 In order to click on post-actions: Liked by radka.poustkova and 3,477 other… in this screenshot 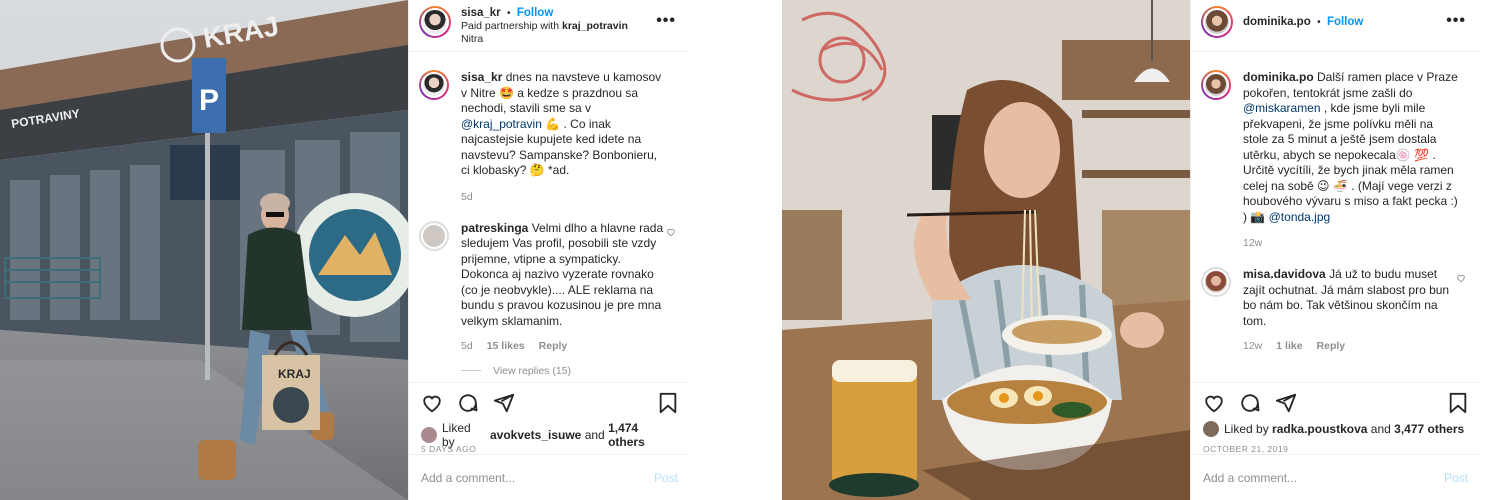, I will do `click(1335, 411)`.